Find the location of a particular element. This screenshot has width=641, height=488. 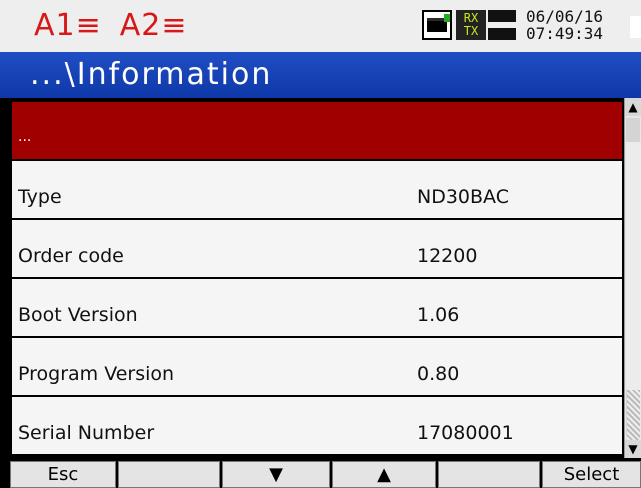

scroll-track is located at coordinates (633, 280).